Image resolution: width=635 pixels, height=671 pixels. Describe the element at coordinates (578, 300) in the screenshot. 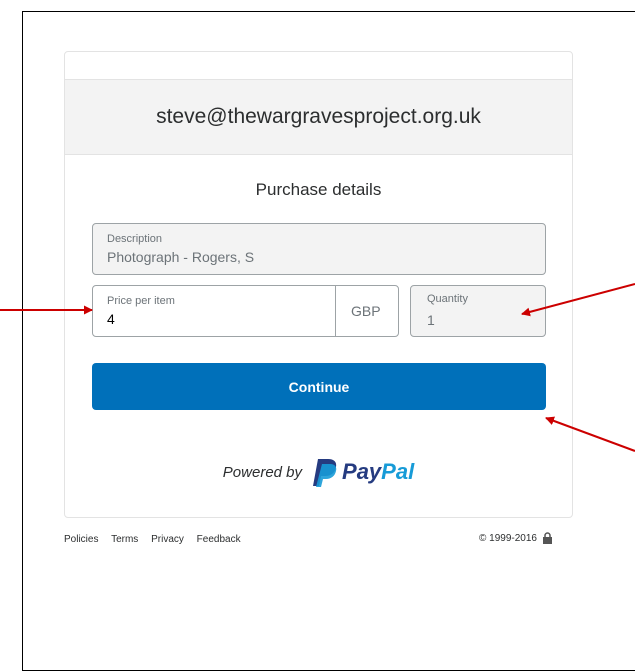

I see `annotation-arrow-quantity` at that location.